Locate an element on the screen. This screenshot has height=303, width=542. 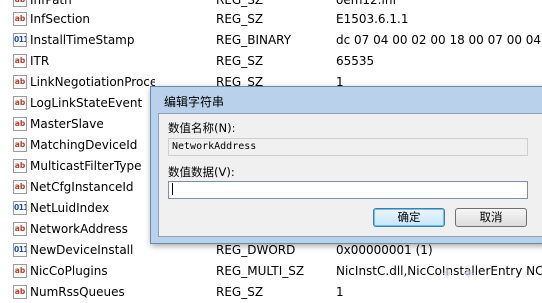
value-data-input is located at coordinates (348, 190).